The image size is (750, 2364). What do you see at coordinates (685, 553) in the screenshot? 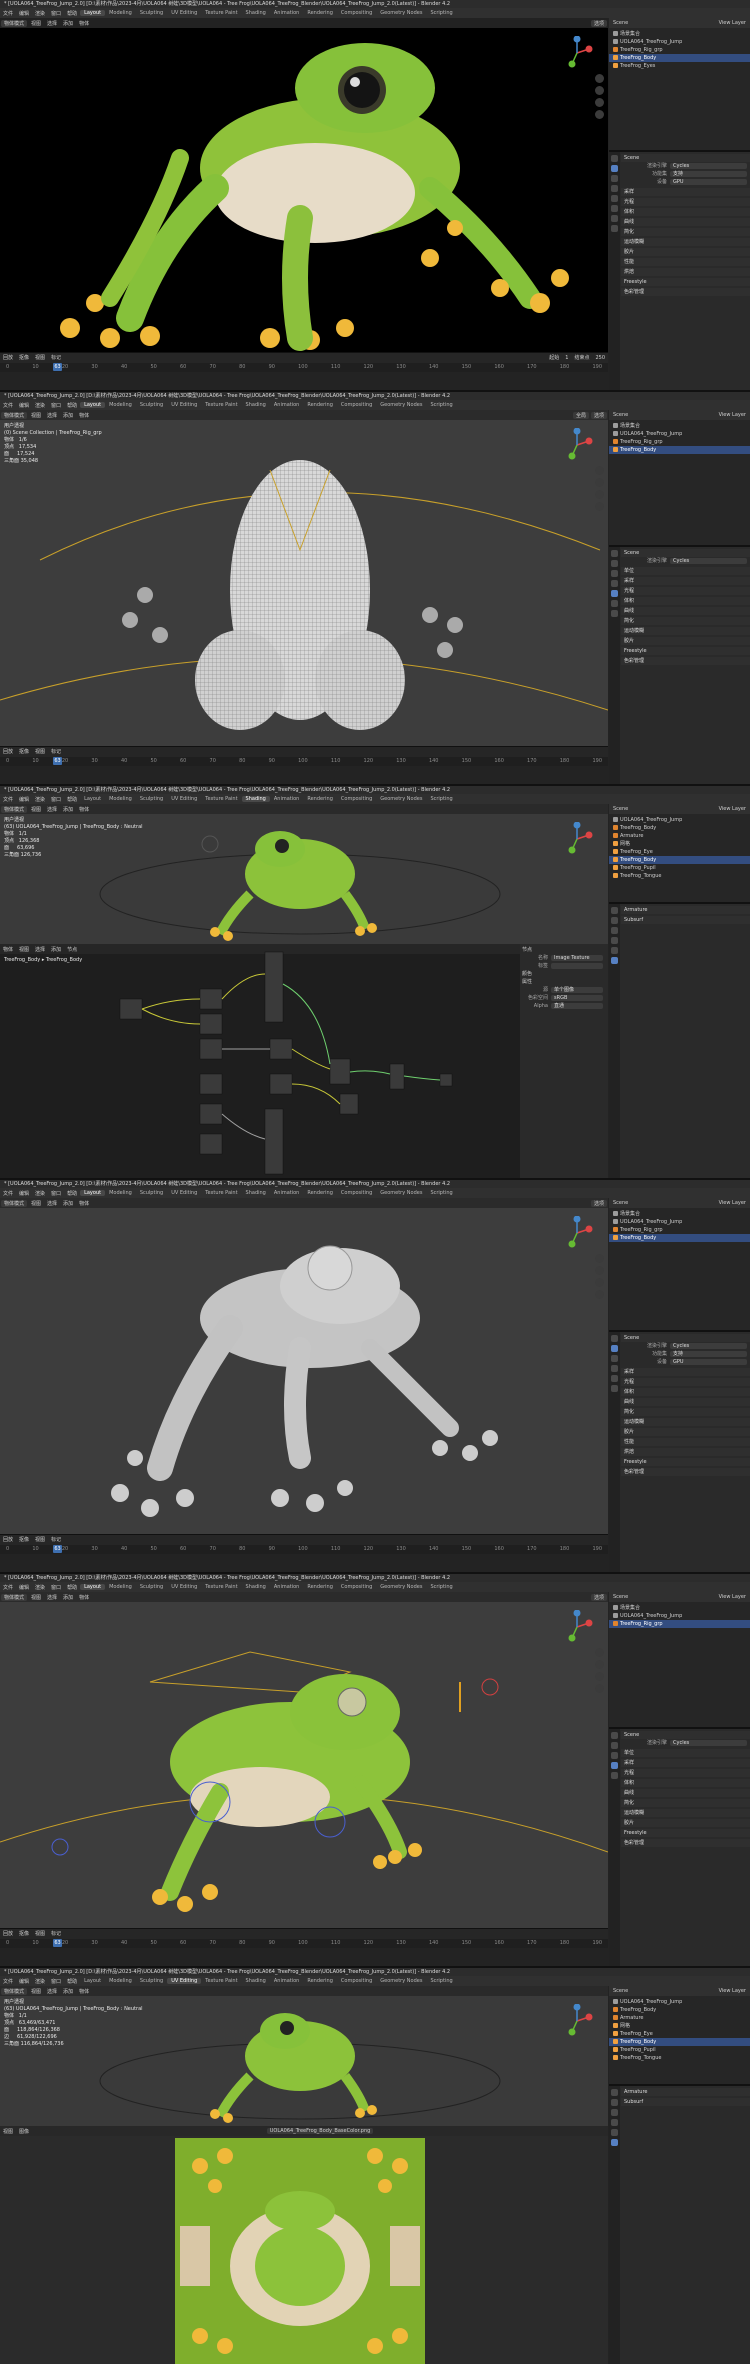
I see `section-scene: Scene` at bounding box center [685, 553].